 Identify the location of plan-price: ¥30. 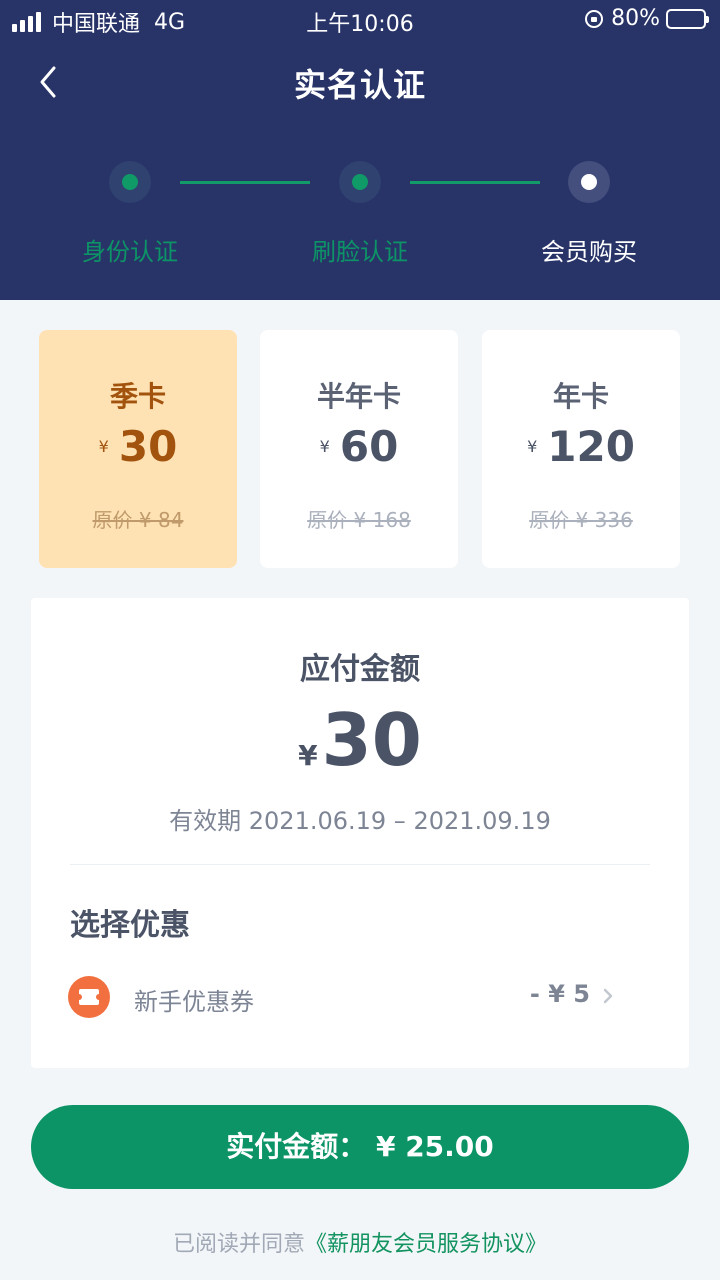
(138, 446).